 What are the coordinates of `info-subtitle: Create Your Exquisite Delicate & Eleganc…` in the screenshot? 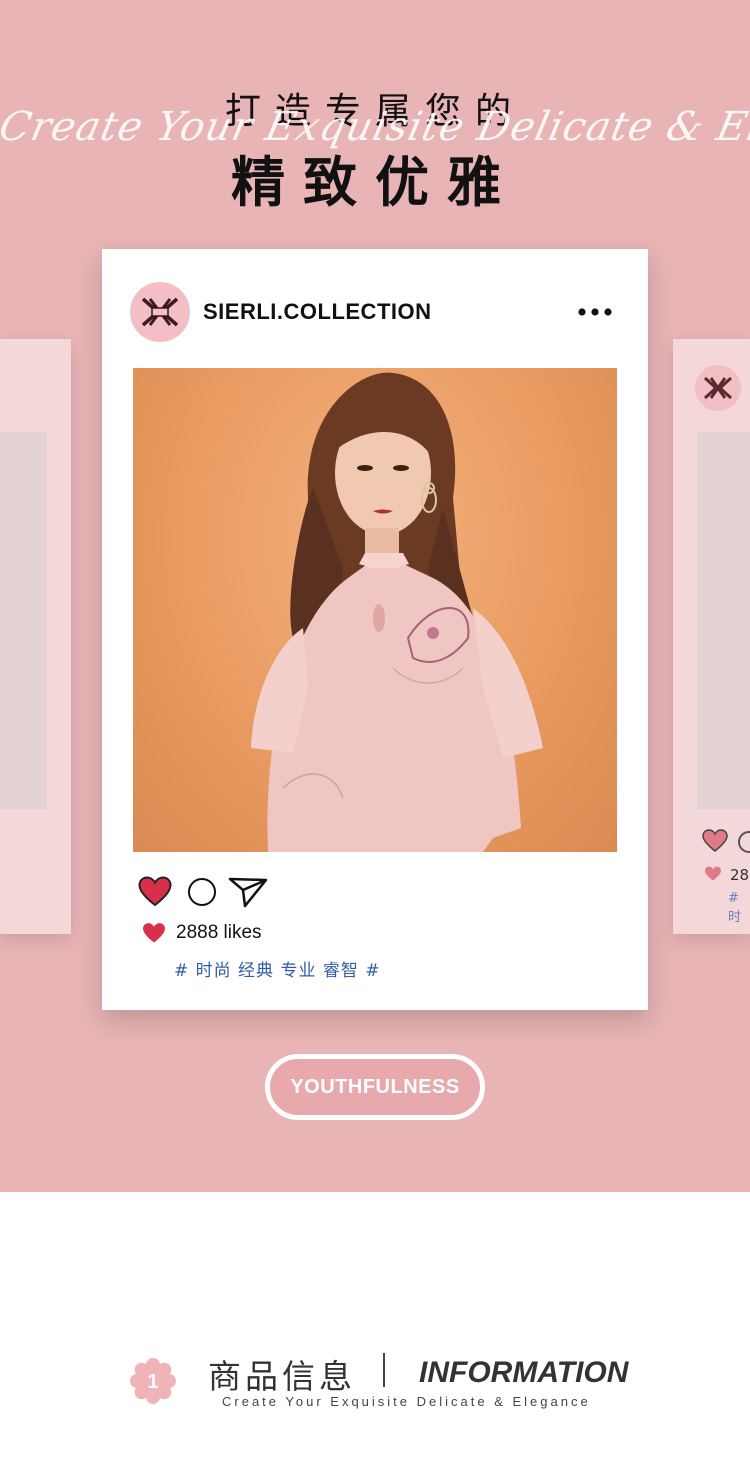 It's located at (406, 1401).